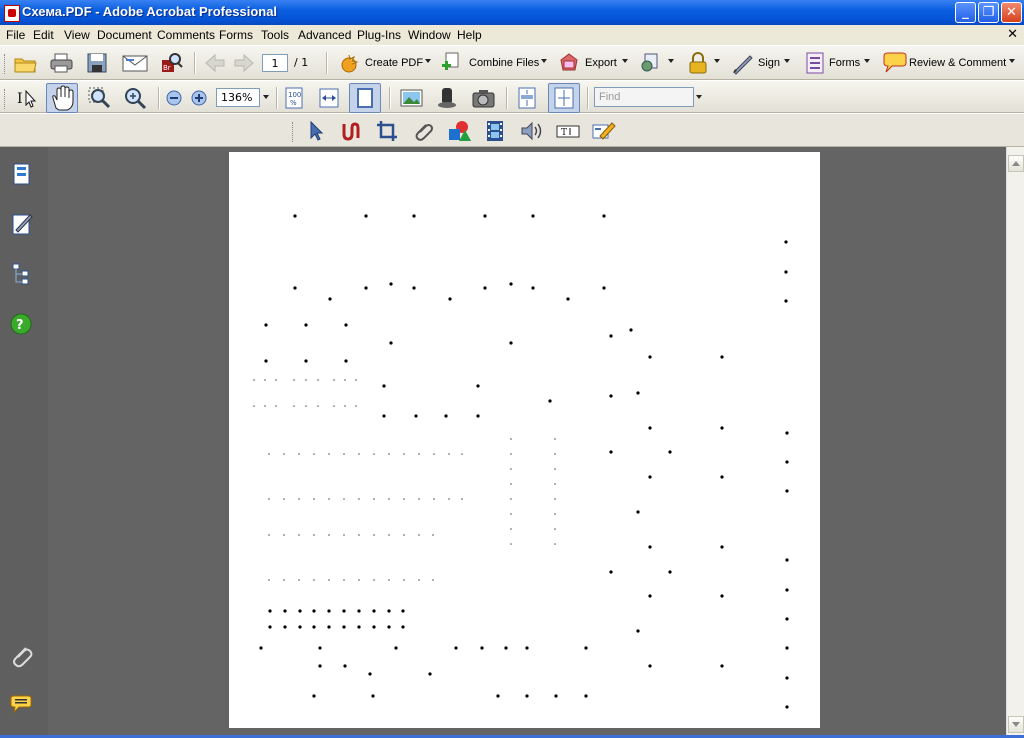  Describe the element at coordinates (1016, 163) in the screenshot. I see `scroll-up-button` at that location.